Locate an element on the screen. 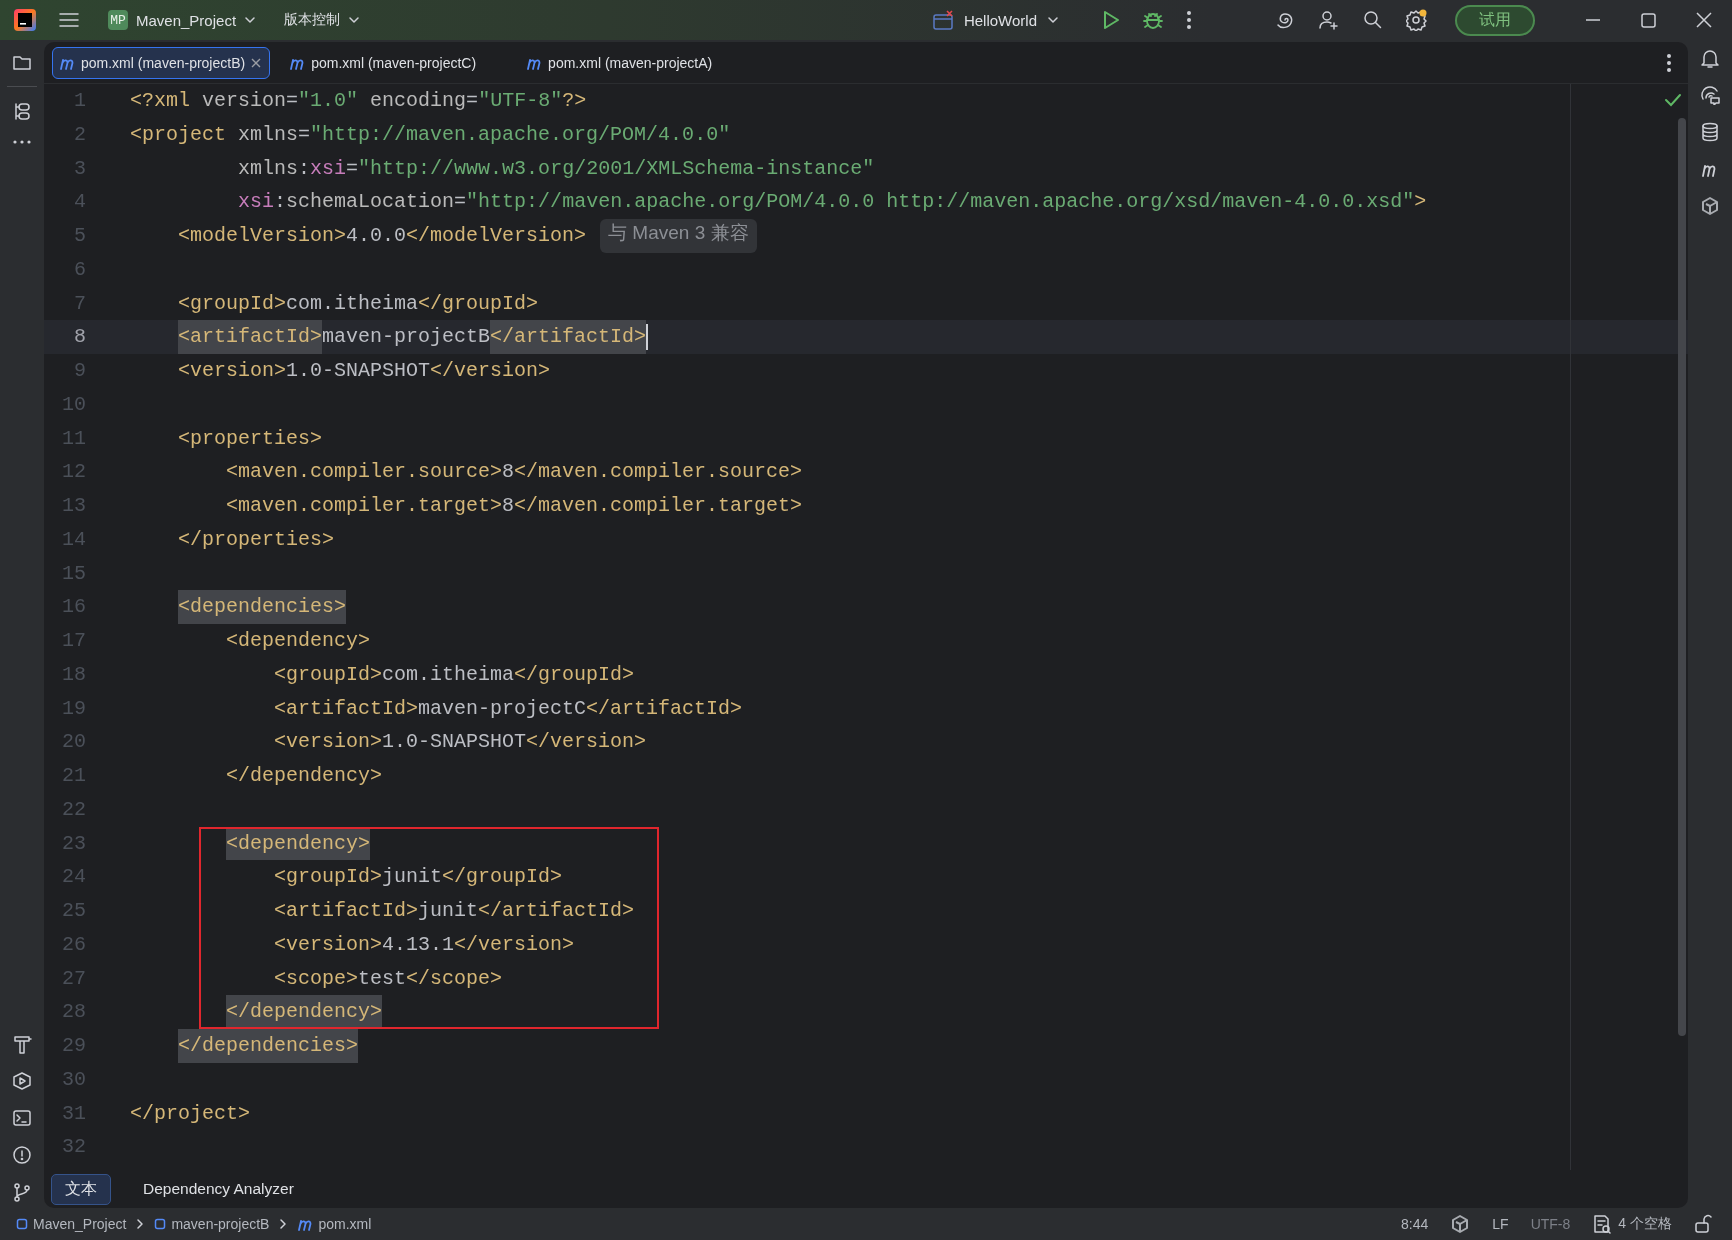 The height and width of the screenshot is (1240, 1732). text-caret is located at coordinates (647, 337).